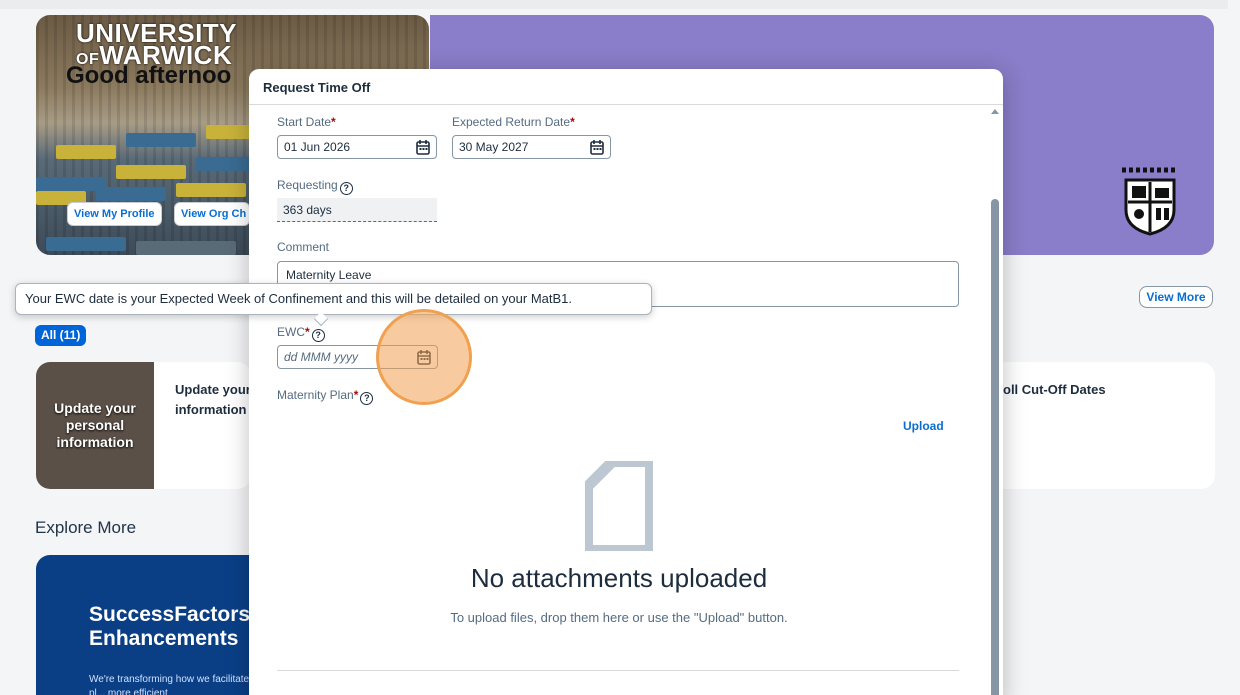 This screenshot has width=1240, height=695. What do you see at coordinates (619, 506) in the screenshot?
I see `document-icon` at bounding box center [619, 506].